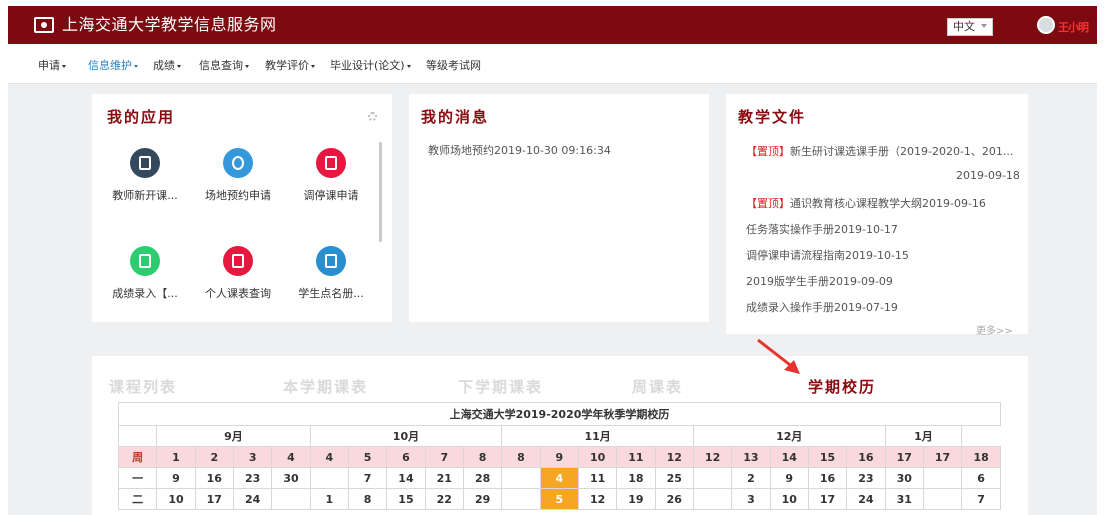 The image size is (1105, 515). What do you see at coordinates (636, 478) in the screenshot?
I see `calendar-date-cell: 18` at bounding box center [636, 478].